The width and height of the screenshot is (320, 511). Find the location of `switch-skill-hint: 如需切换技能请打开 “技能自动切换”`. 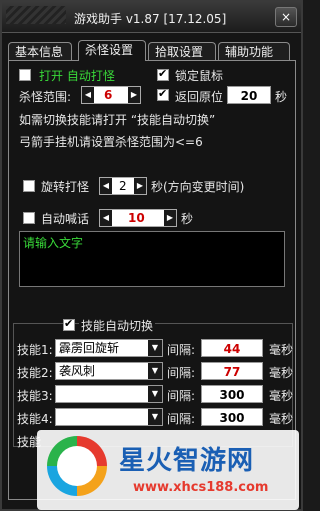

switch-skill-hint: 如需切换技能请打开 “技能自动切换” is located at coordinates (117, 120).